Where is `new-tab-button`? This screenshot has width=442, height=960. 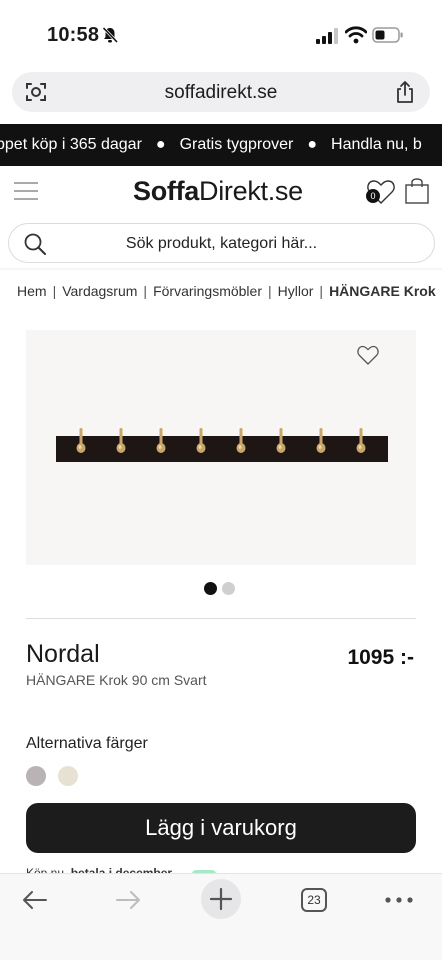 new-tab-button is located at coordinates (221, 899).